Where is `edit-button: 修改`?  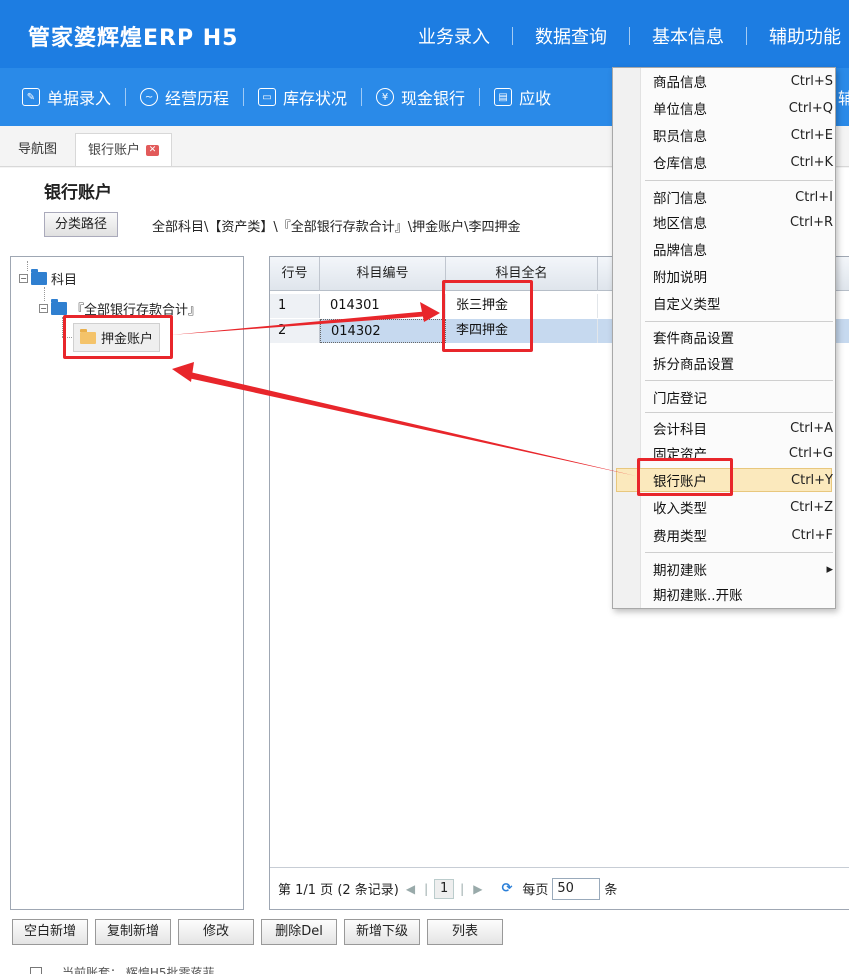
edit-button: 修改 is located at coordinates (216, 932).